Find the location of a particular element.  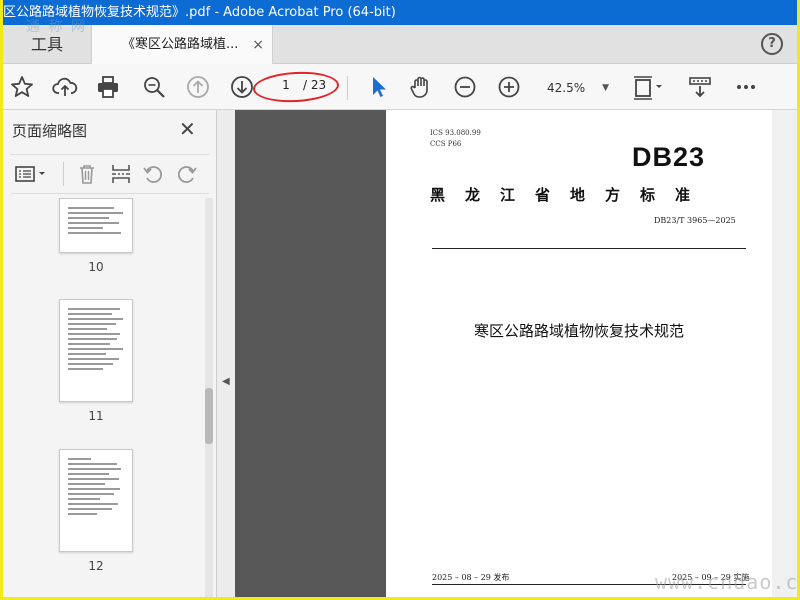

divider-line is located at coordinates (589, 248).